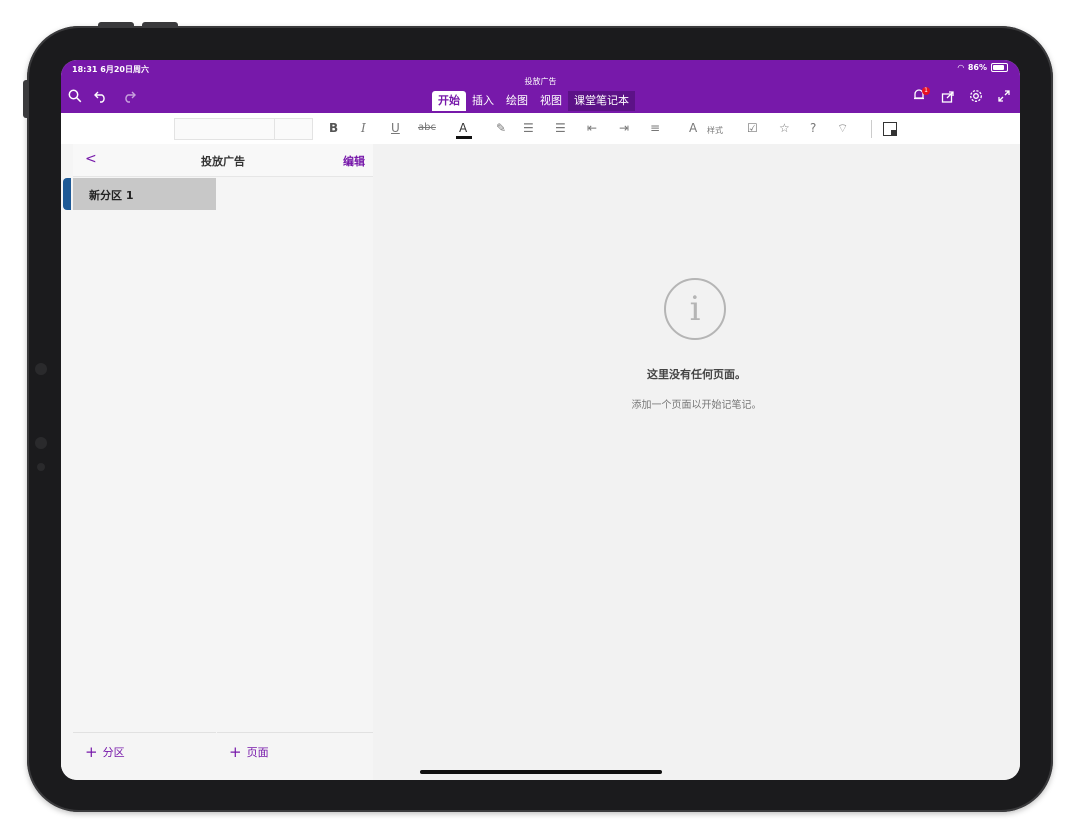  I want to click on add-page-button: + 页面, so click(249, 752).